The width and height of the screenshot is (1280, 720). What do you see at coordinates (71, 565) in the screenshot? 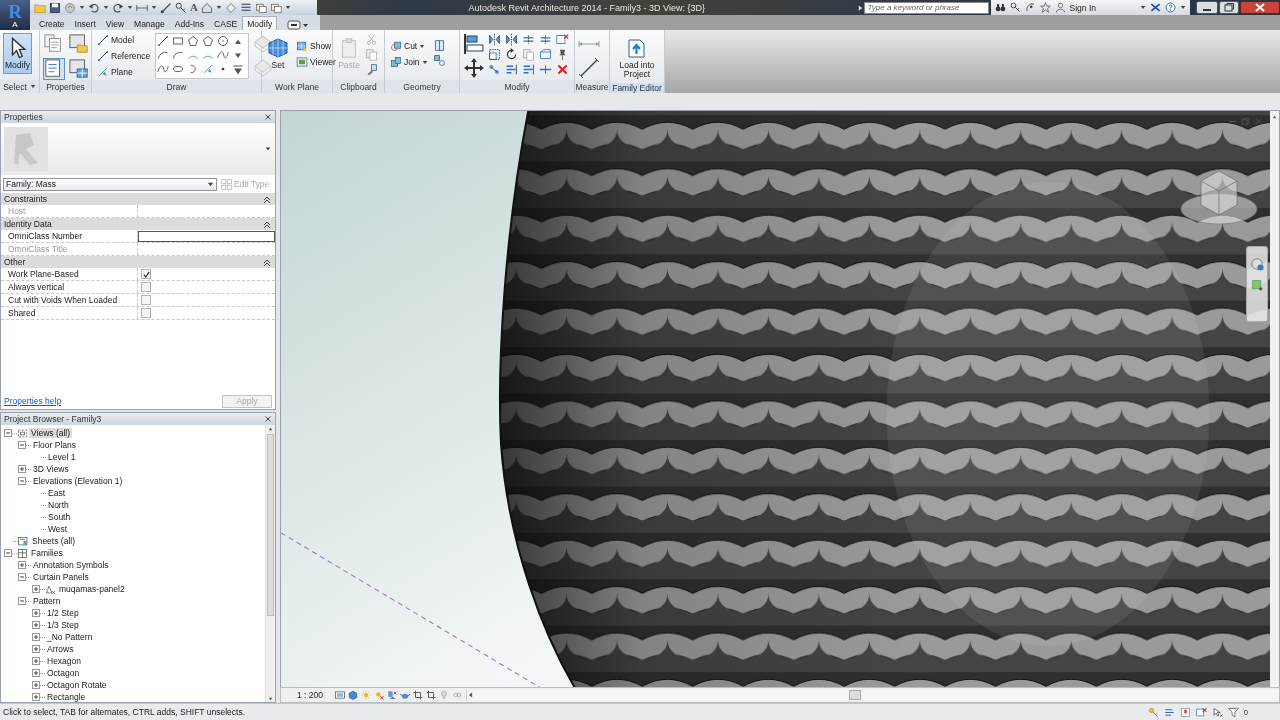
I see `tree-item: Annotation Symbols` at bounding box center [71, 565].